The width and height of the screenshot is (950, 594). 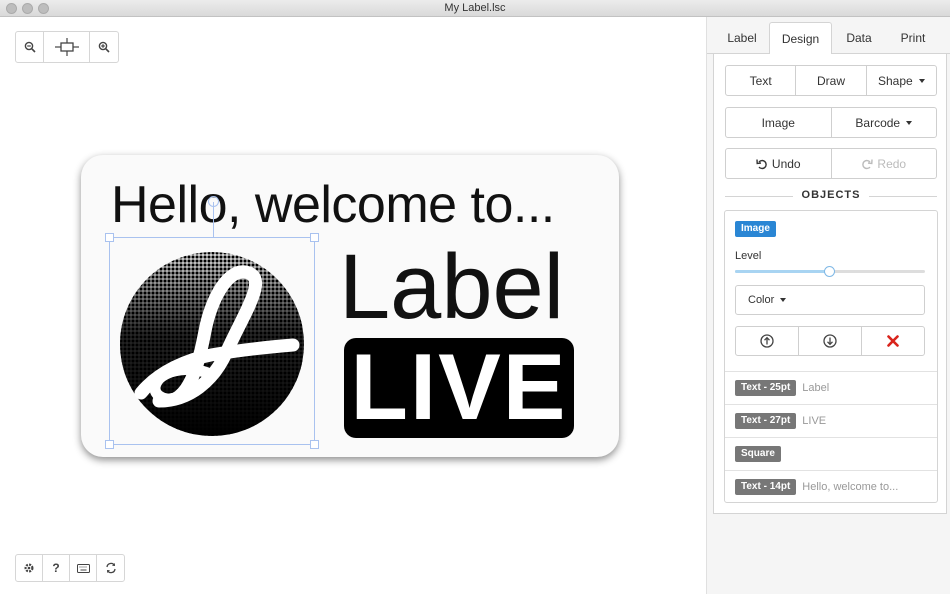 I want to click on objects-heading: OBJECTS, so click(x=831, y=196).